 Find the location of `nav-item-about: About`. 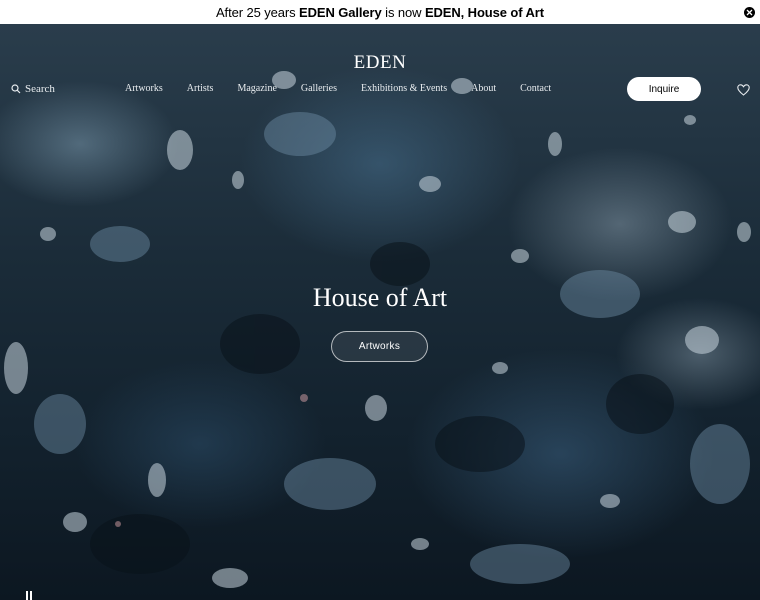

nav-item-about: About is located at coordinates (483, 89).